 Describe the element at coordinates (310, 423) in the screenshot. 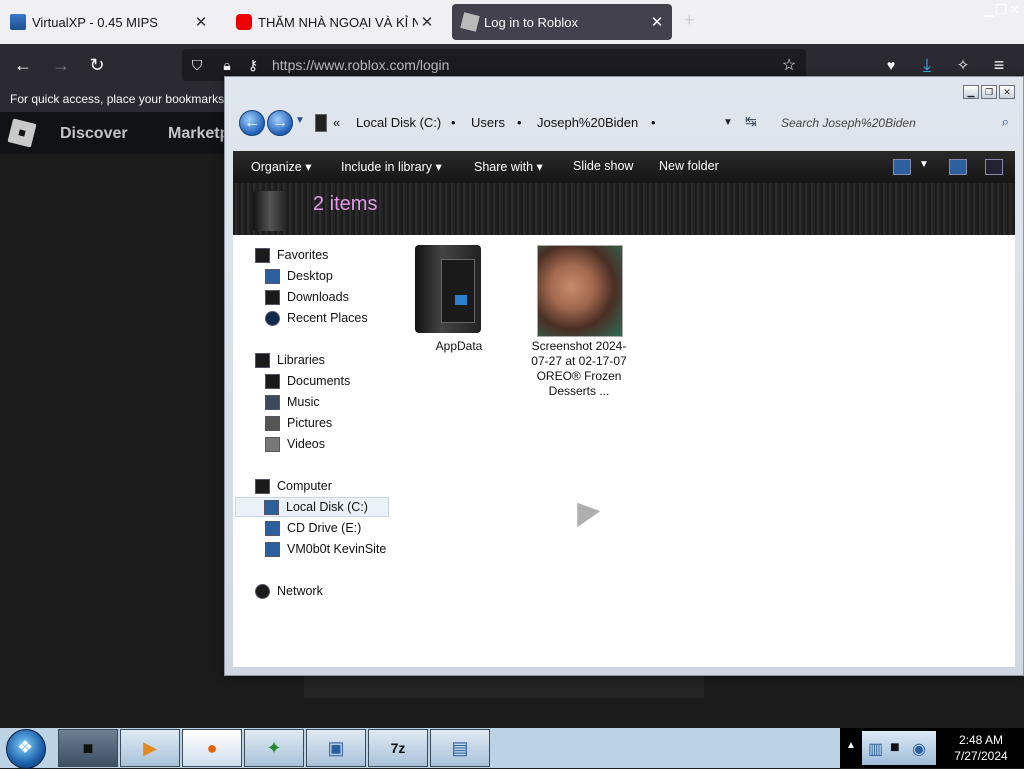

I see `nav-pictures-label: Pictures` at that location.